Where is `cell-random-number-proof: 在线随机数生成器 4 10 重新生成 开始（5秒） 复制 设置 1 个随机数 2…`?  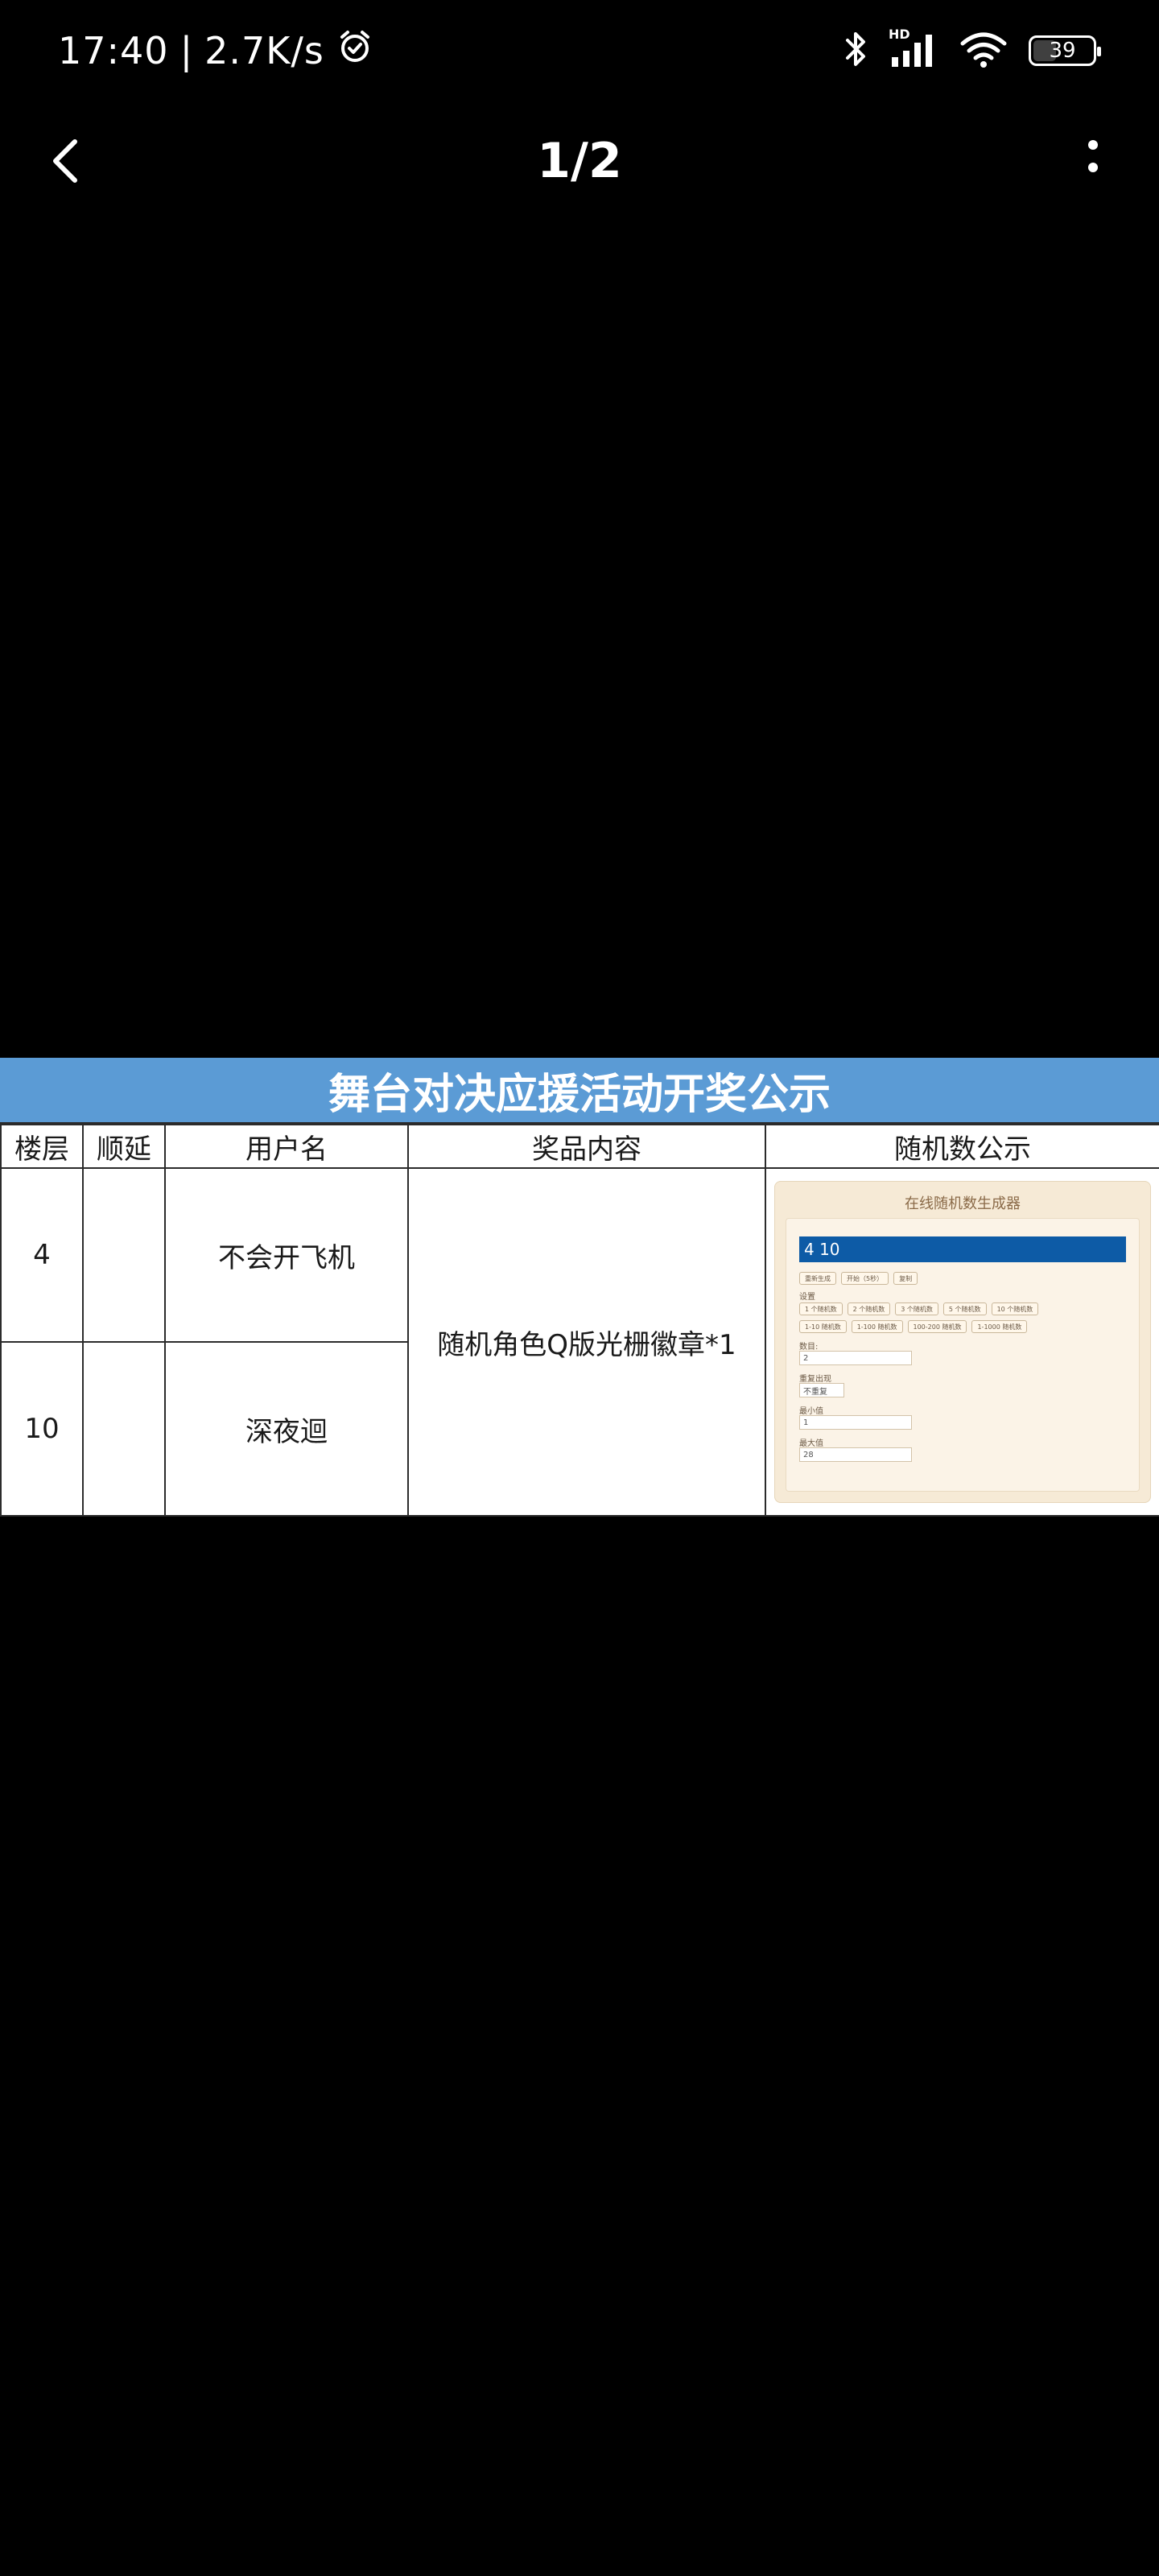
cell-random-number-proof: 在线随机数生成器 4 10 重新生成 开始（5秒） 复制 设置 1 个随机数 2… is located at coordinates (962, 1342).